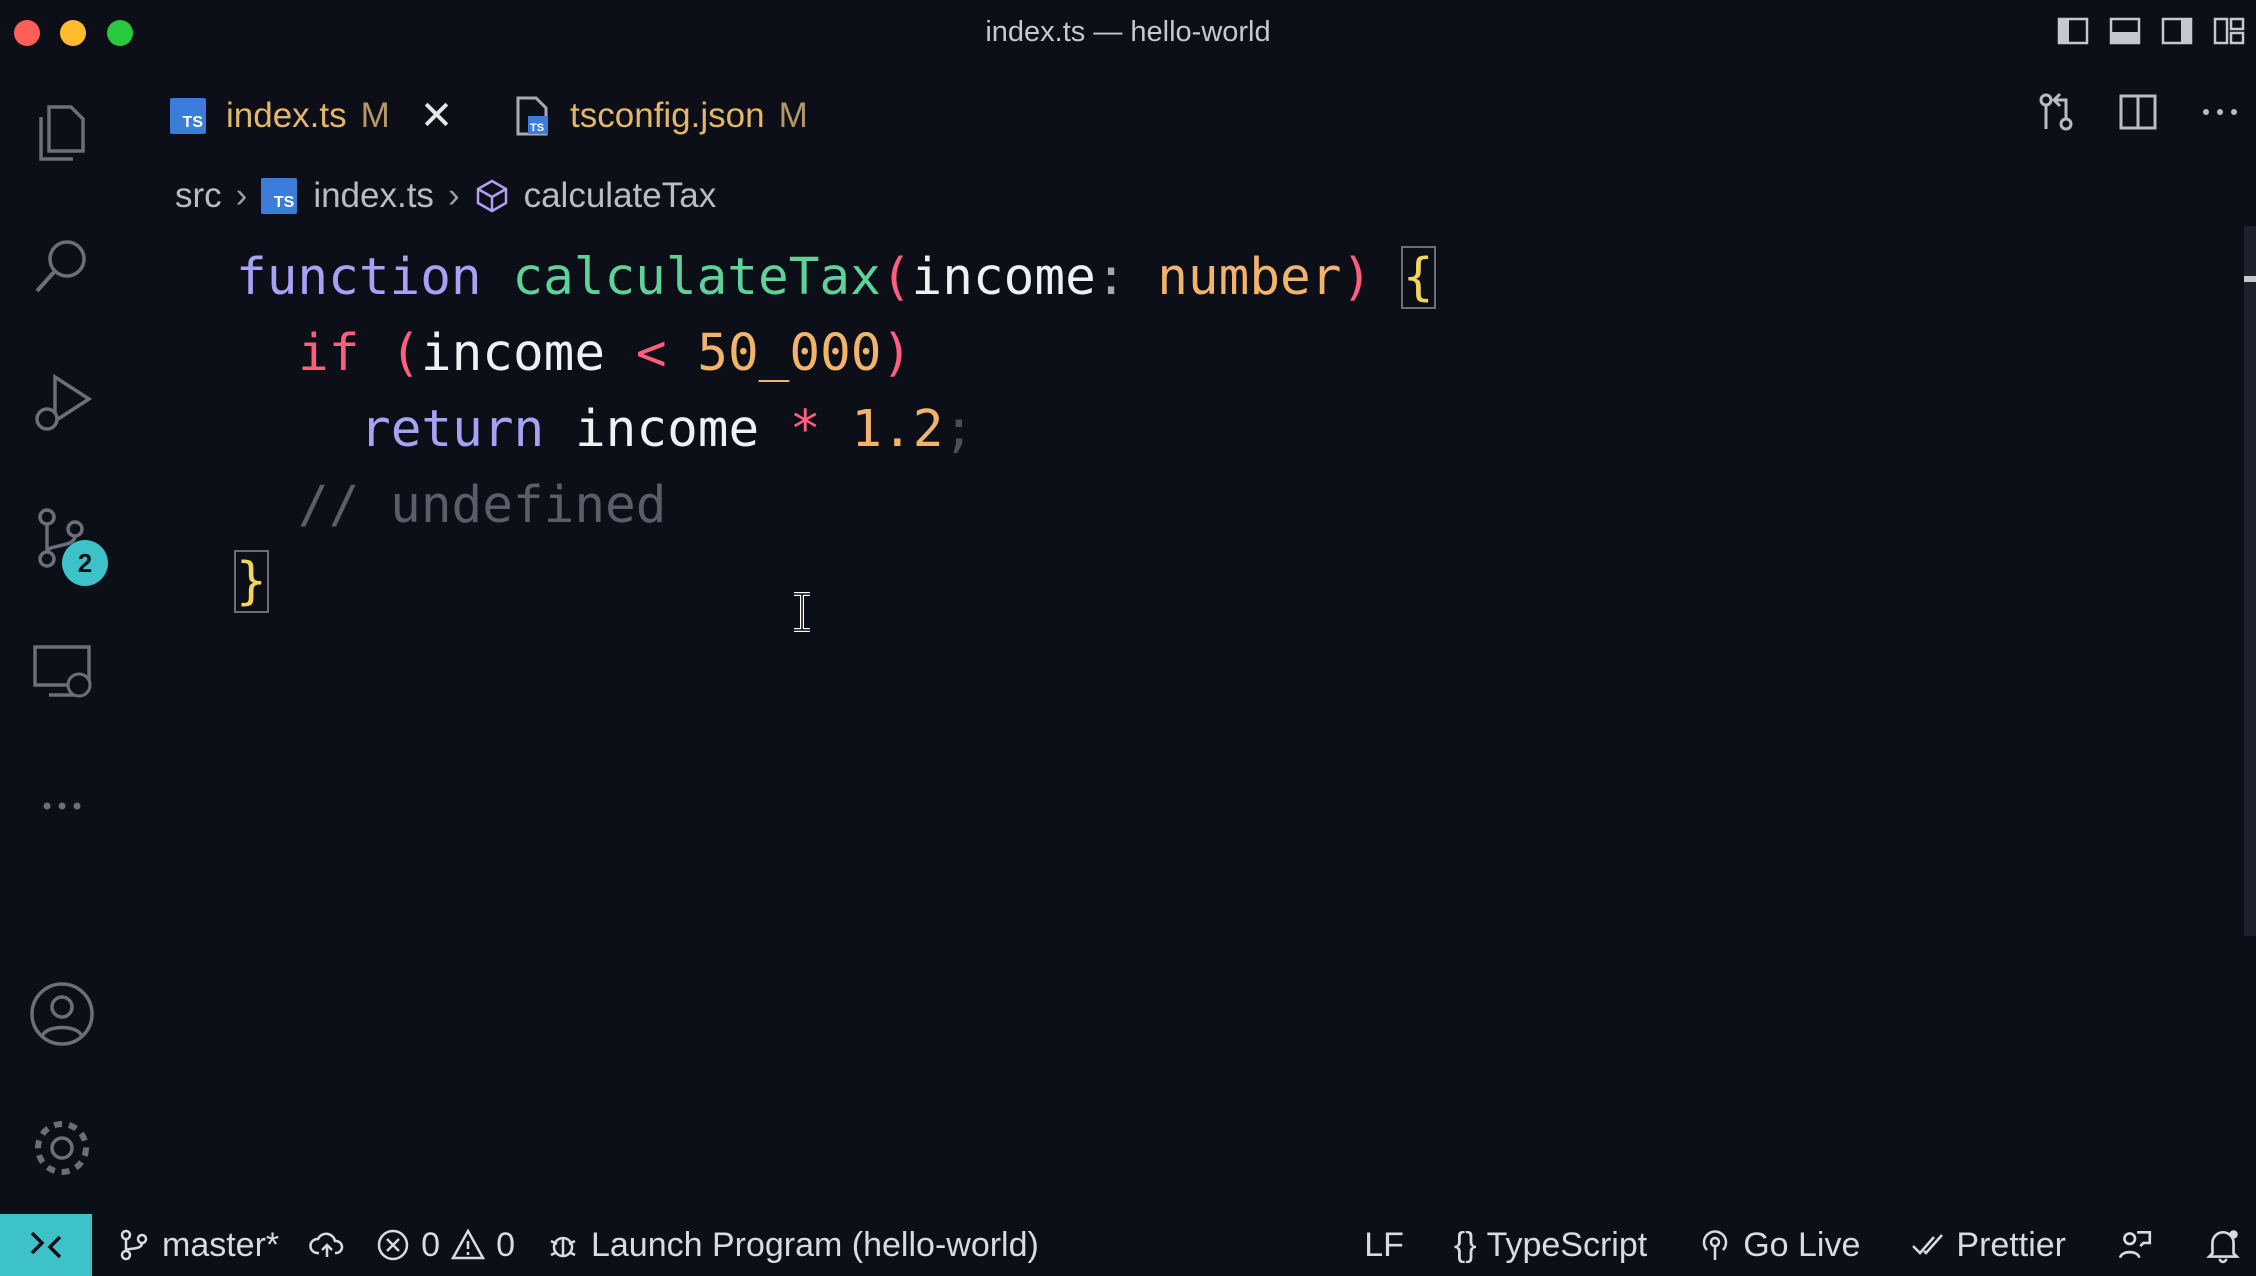 The height and width of the screenshot is (1276, 2256). I want to click on customize-layout-icon, so click(2229, 31).